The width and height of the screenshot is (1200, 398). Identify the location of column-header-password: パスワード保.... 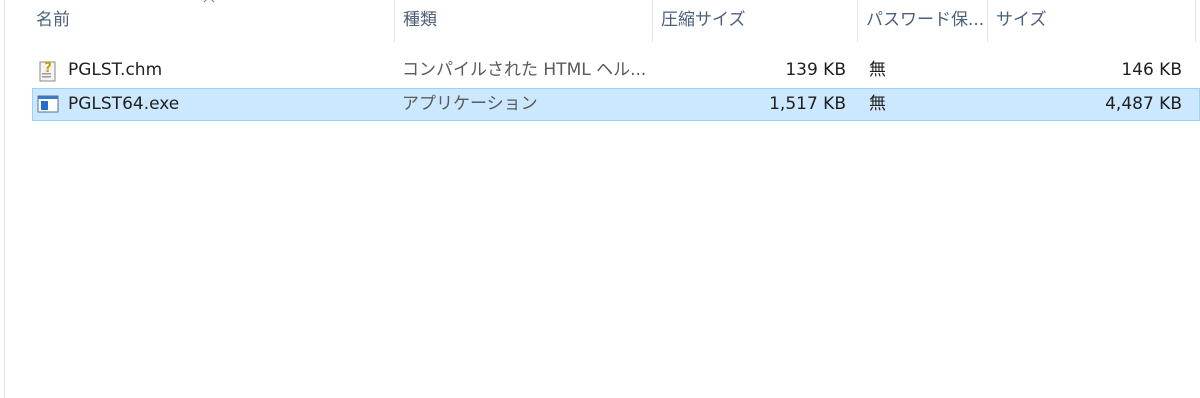
(922, 21).